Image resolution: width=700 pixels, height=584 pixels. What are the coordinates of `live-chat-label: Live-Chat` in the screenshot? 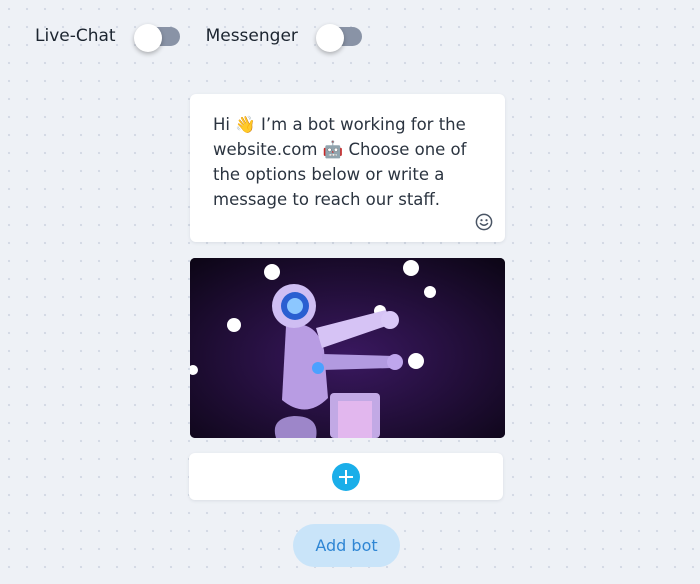 It's located at (75, 36).